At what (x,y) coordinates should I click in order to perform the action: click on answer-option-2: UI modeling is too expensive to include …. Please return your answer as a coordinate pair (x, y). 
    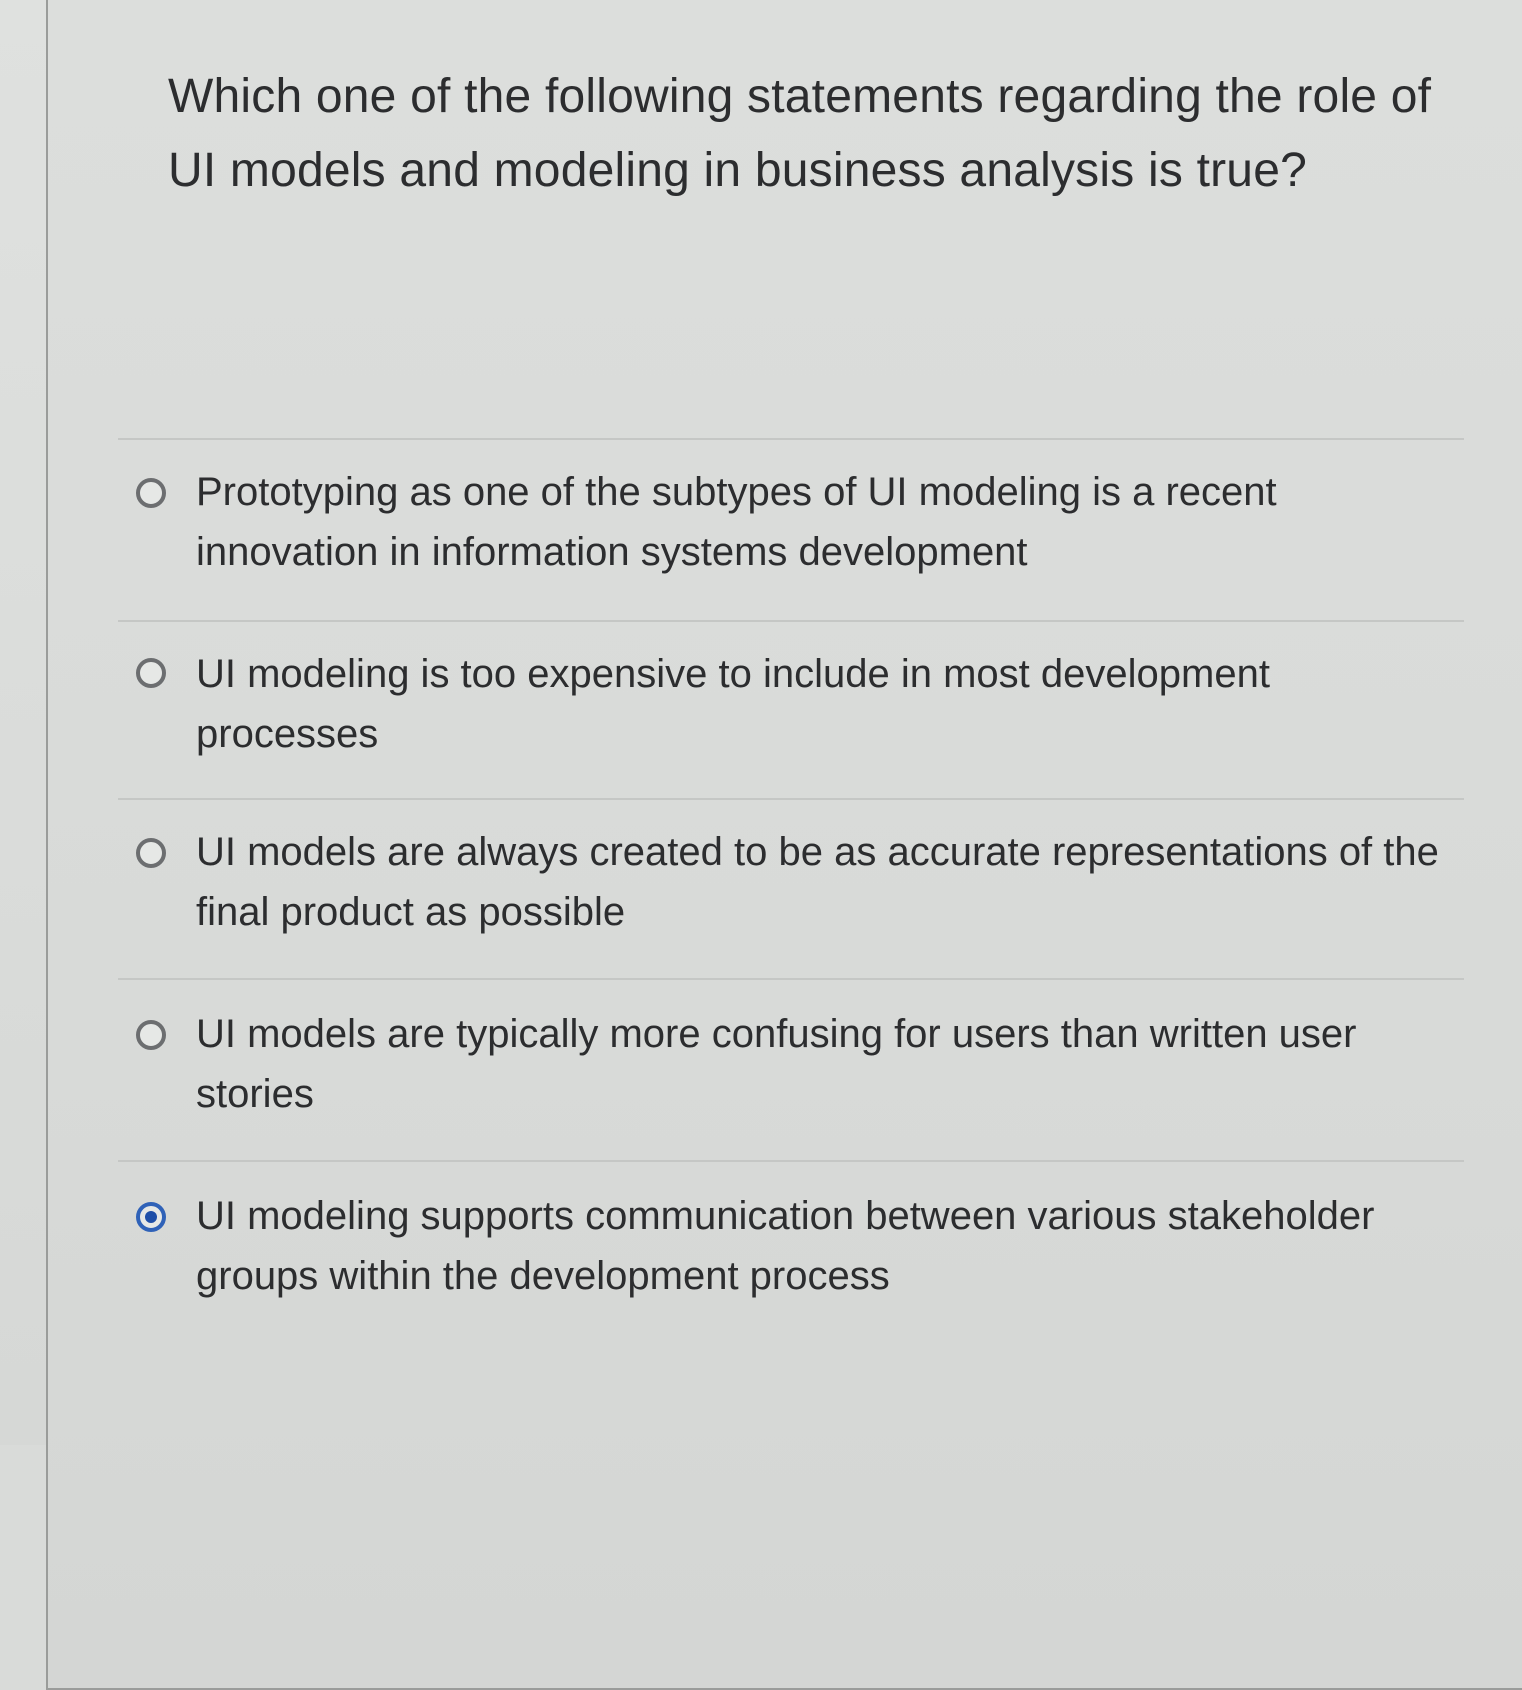
    Looking at the image, I should click on (791, 710).